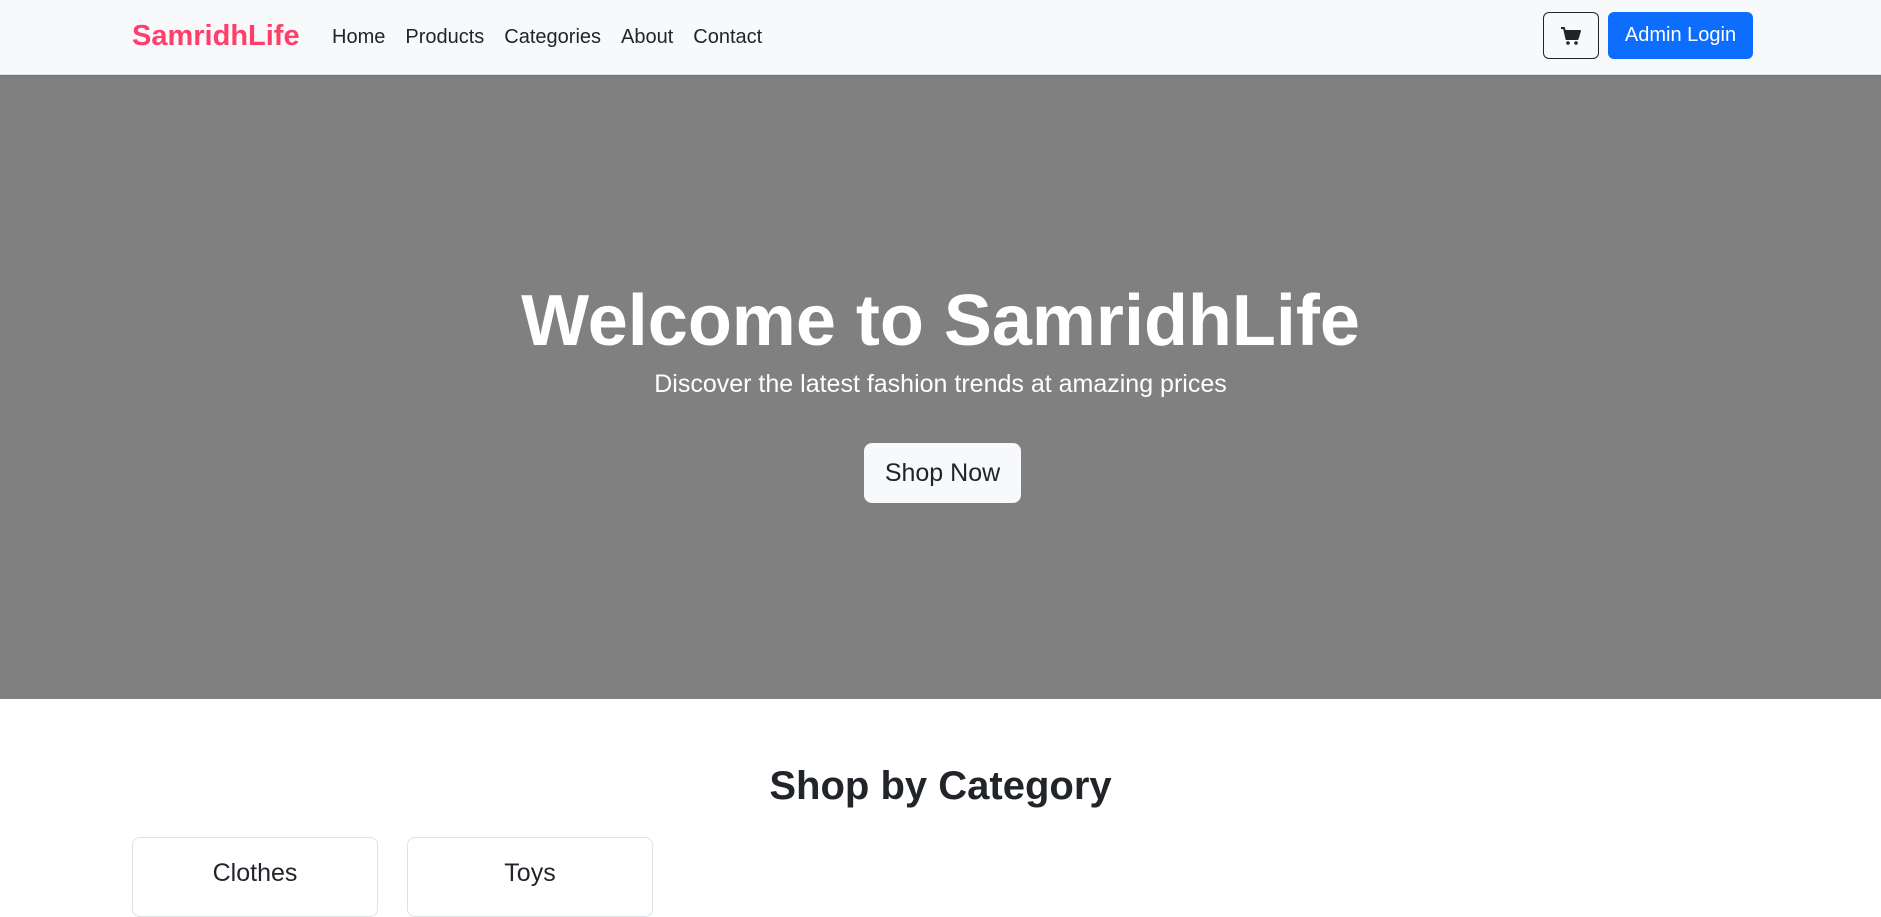 The height and width of the screenshot is (917, 1881). What do you see at coordinates (444, 37) in the screenshot?
I see `nav-link-products: Products` at bounding box center [444, 37].